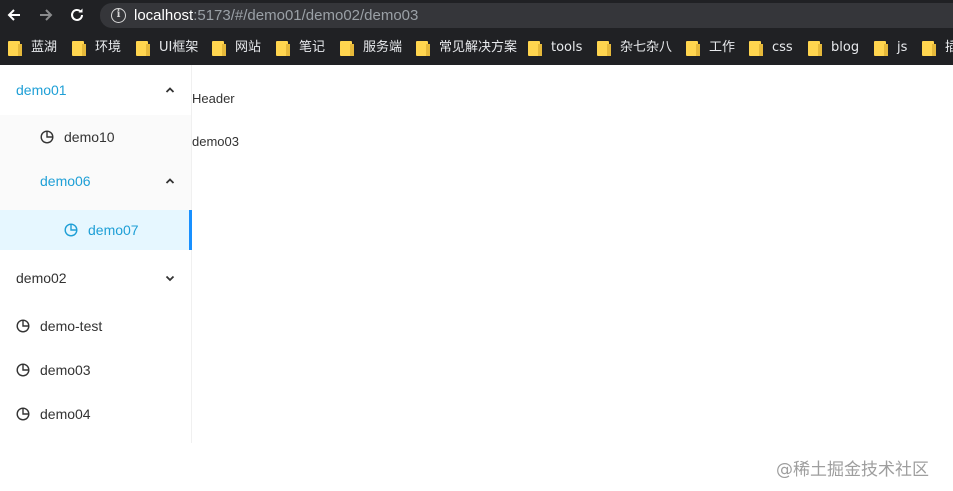 The width and height of the screenshot is (953, 491). I want to click on address-bar: i localhost:5173/#/demo01/demo02/demo03, so click(526, 15).